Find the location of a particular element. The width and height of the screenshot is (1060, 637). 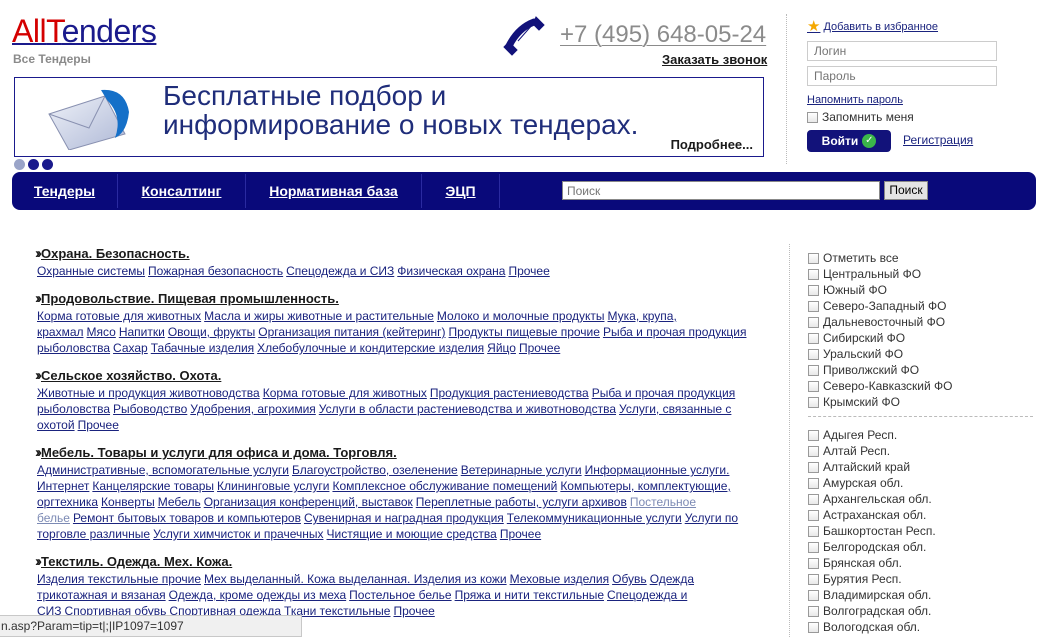

search-button: Поиск is located at coordinates (906, 190).